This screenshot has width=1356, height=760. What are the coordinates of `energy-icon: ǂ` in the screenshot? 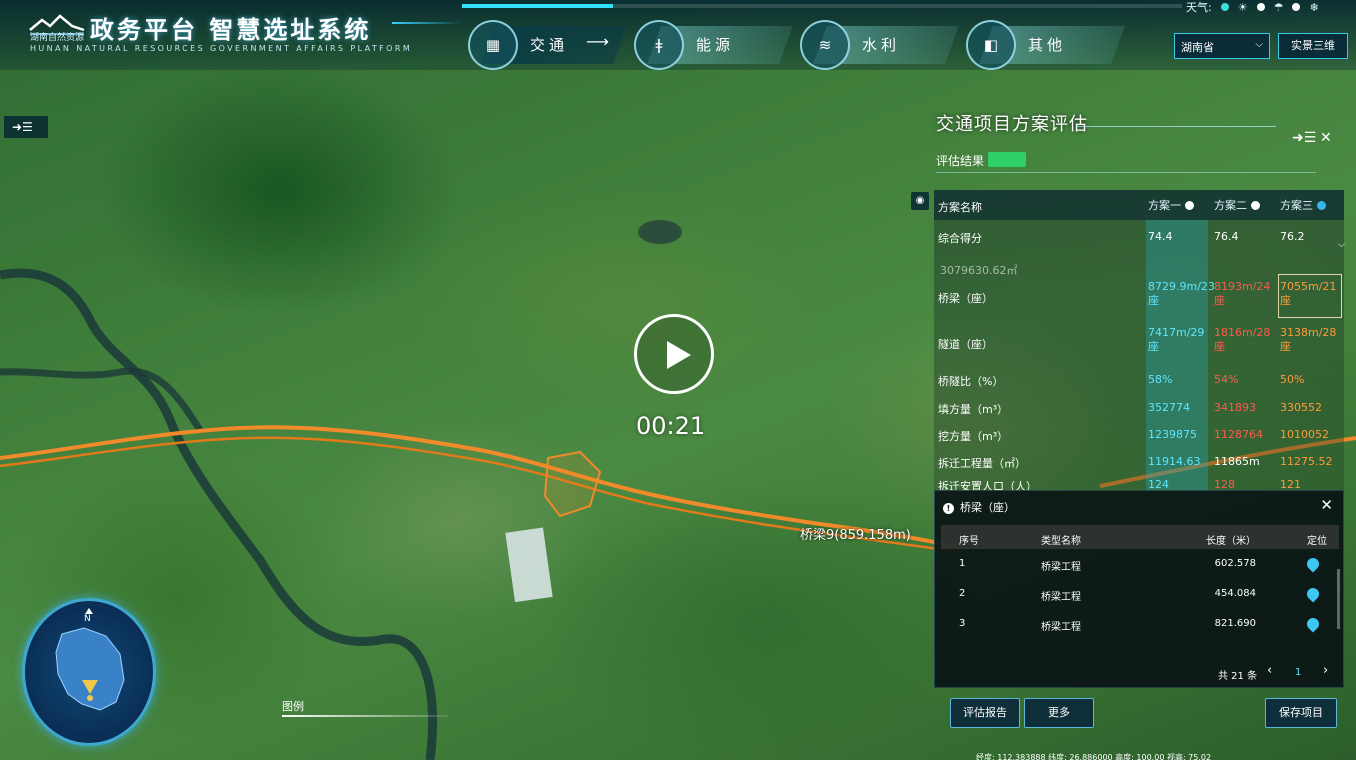 It's located at (659, 45).